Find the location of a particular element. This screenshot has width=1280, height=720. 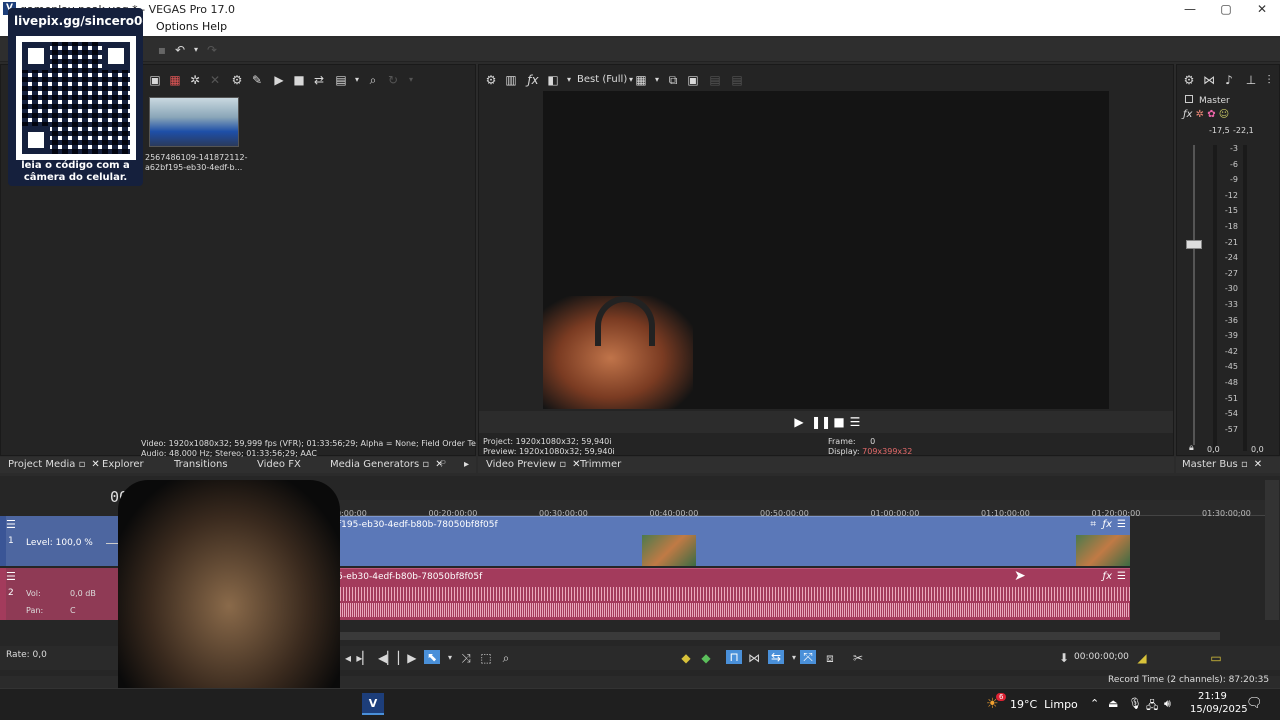

normal-edit-tool-icon: ⬉ is located at coordinates (432, 657).